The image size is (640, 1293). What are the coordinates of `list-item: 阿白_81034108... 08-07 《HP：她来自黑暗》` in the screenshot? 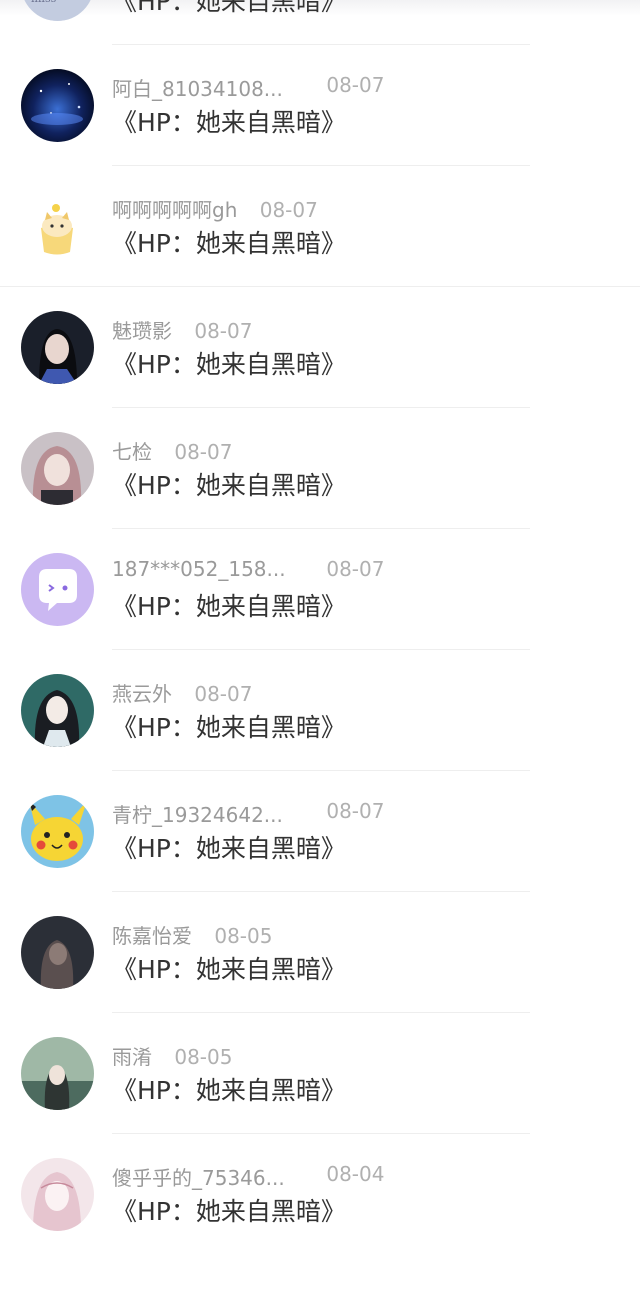 It's located at (320, 105).